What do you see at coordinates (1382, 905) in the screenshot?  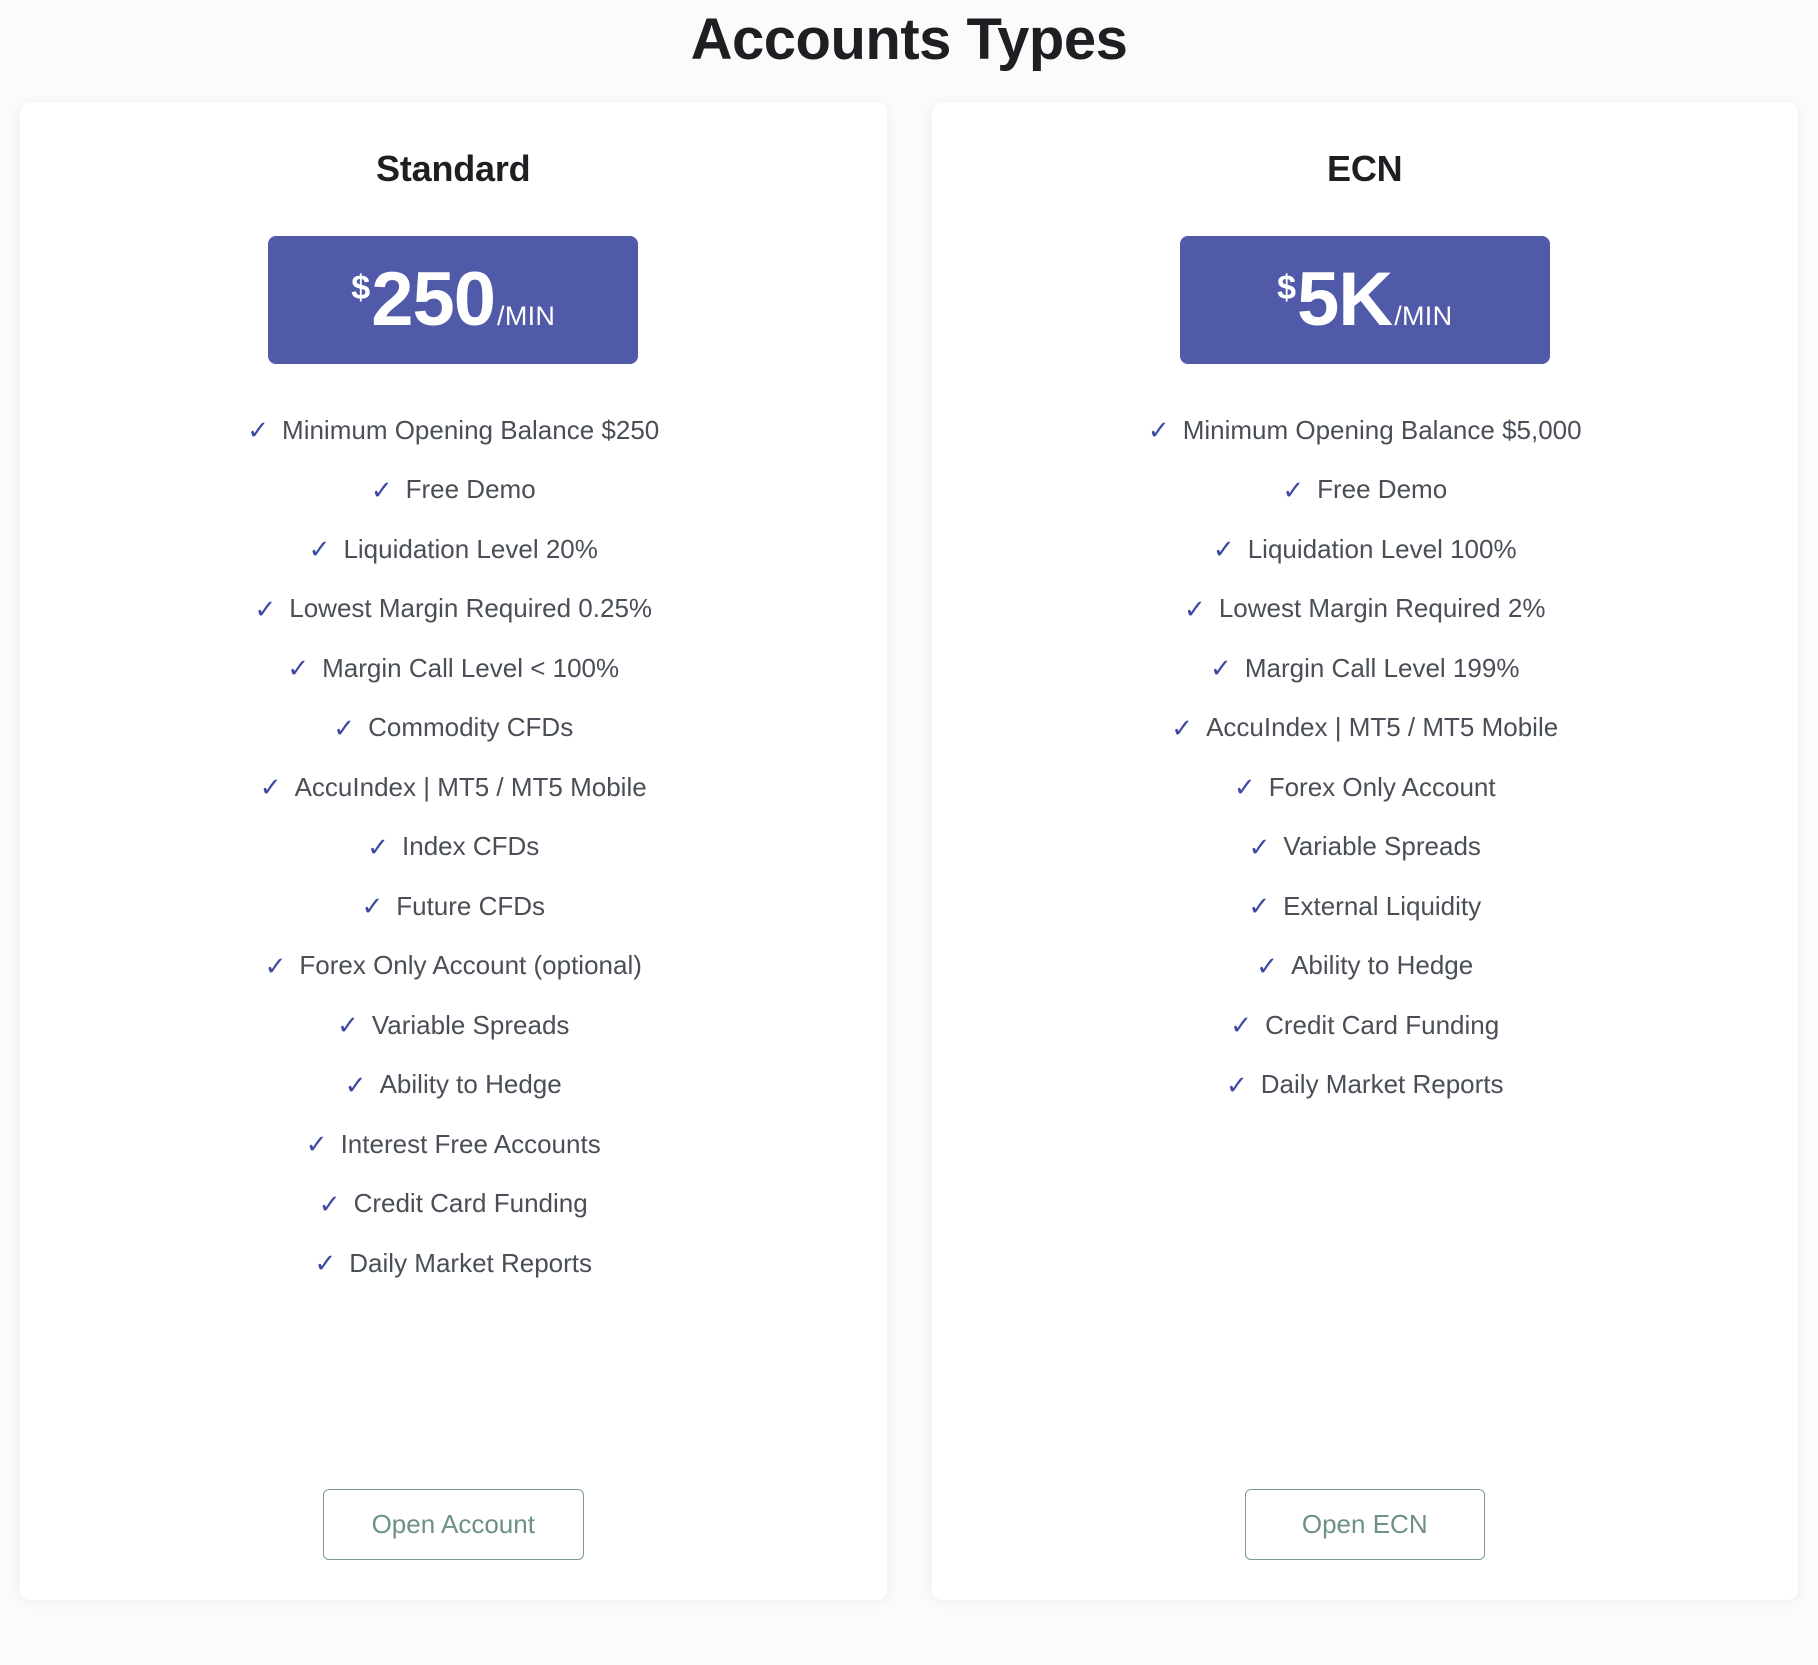 I see `feature-label: External Liquidity` at bounding box center [1382, 905].